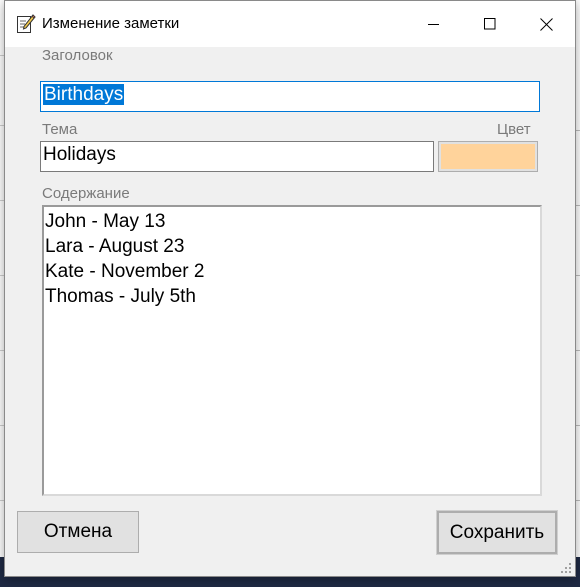  Describe the element at coordinates (290, 96) in the screenshot. I see `title-input: Birthdays` at that location.